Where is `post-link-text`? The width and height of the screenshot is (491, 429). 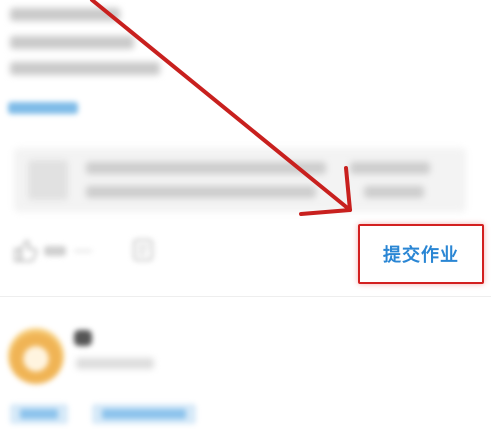
post-link-text is located at coordinates (43, 108).